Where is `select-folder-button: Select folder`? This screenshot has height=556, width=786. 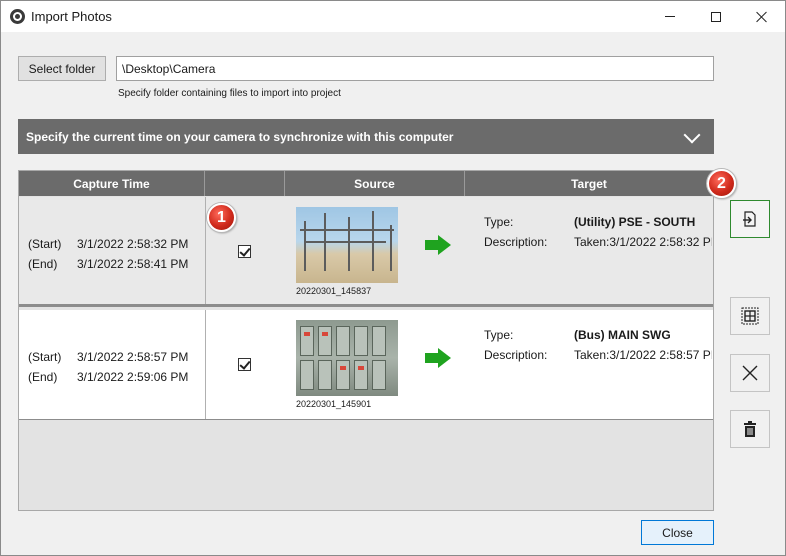 select-folder-button: Select folder is located at coordinates (62, 68).